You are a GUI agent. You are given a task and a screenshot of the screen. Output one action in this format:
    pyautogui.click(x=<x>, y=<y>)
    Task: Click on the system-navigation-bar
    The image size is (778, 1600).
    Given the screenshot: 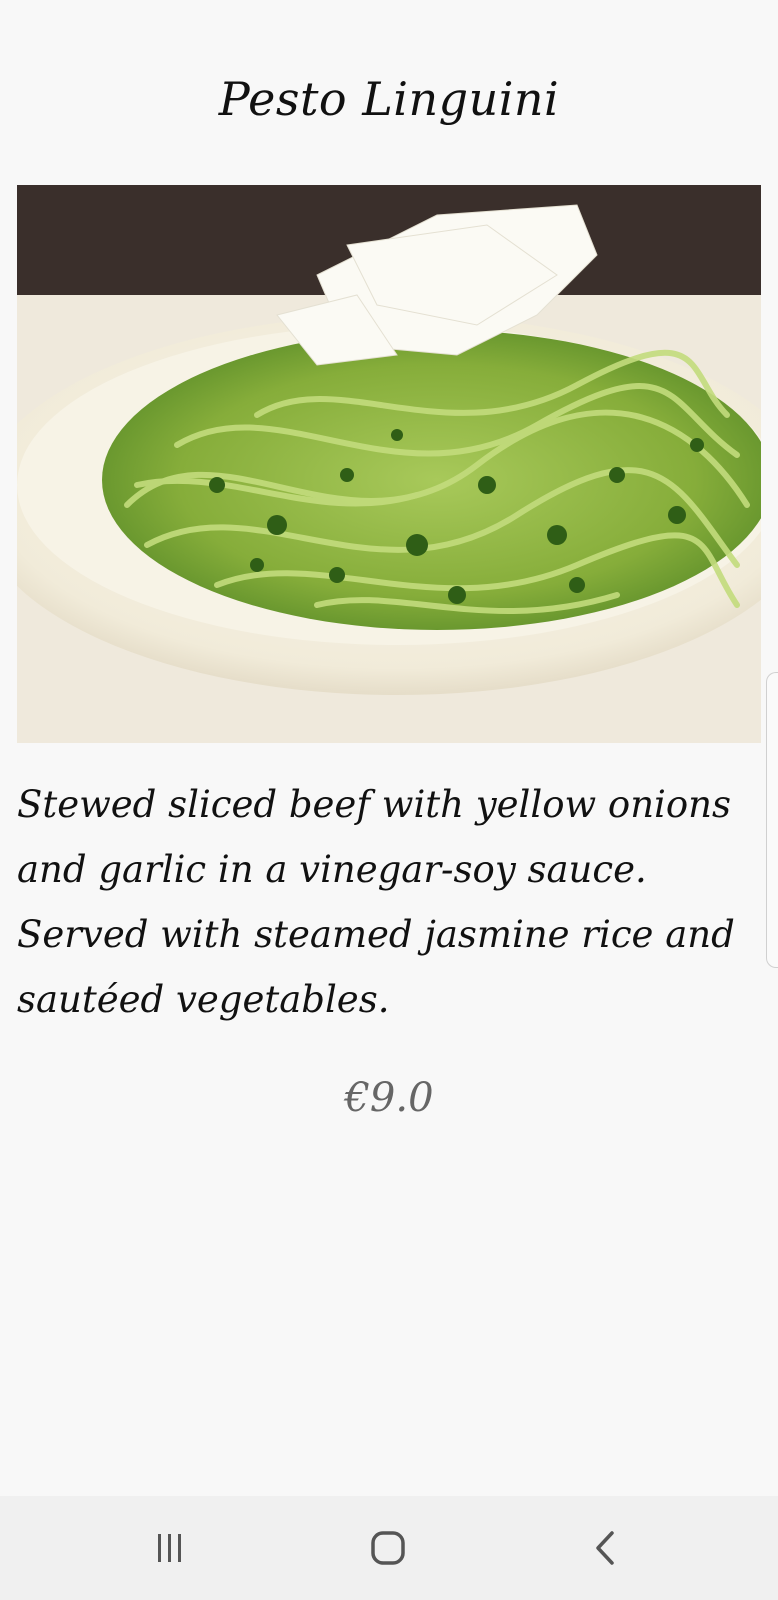 What is the action you would take?
    pyautogui.click(x=389, y=1548)
    